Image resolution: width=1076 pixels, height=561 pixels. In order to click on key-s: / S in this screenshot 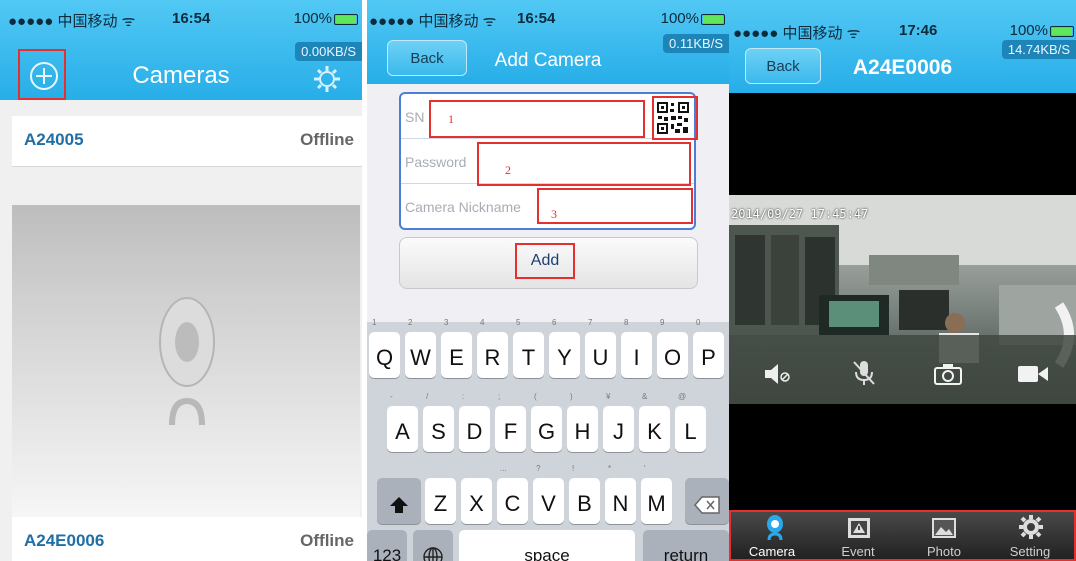, I will do `click(438, 422)`.